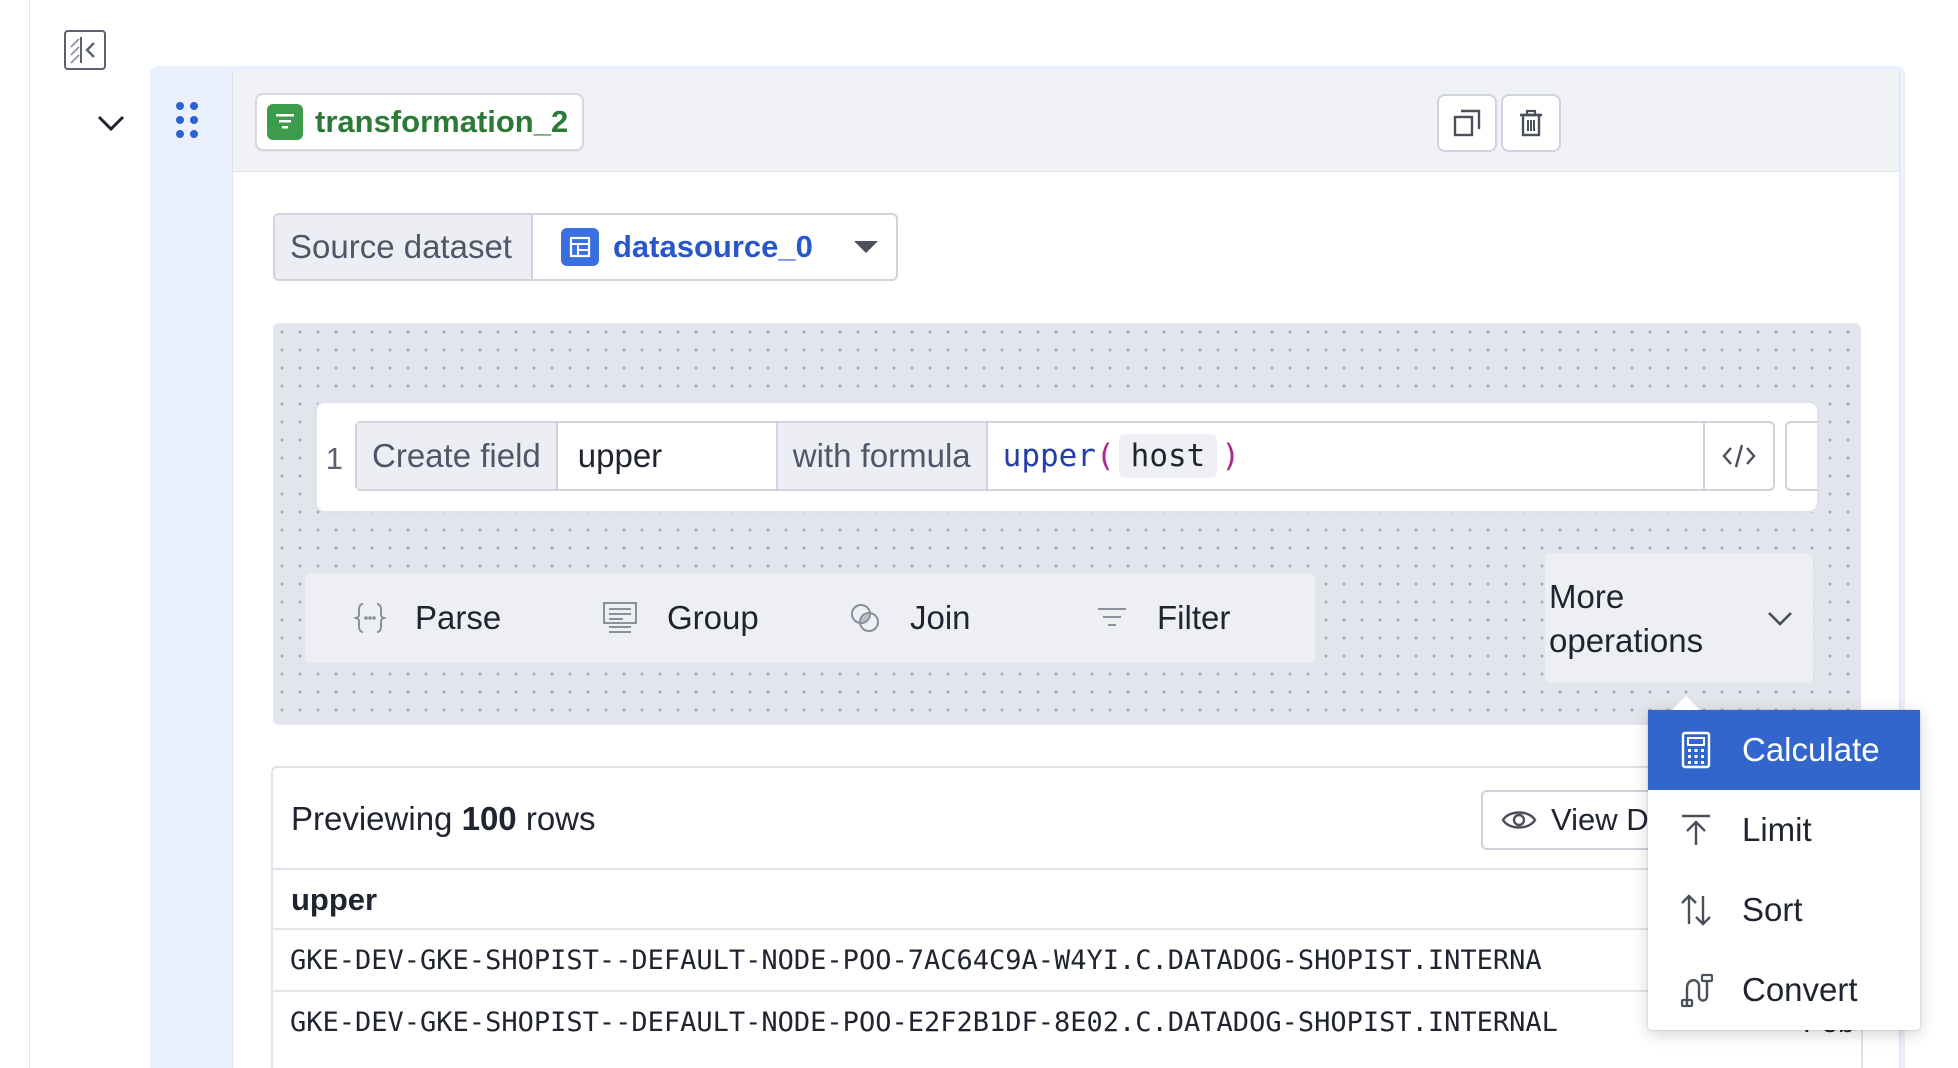 The image size is (1958, 1068). Describe the element at coordinates (1696, 990) in the screenshot. I see `convert-icon` at that location.